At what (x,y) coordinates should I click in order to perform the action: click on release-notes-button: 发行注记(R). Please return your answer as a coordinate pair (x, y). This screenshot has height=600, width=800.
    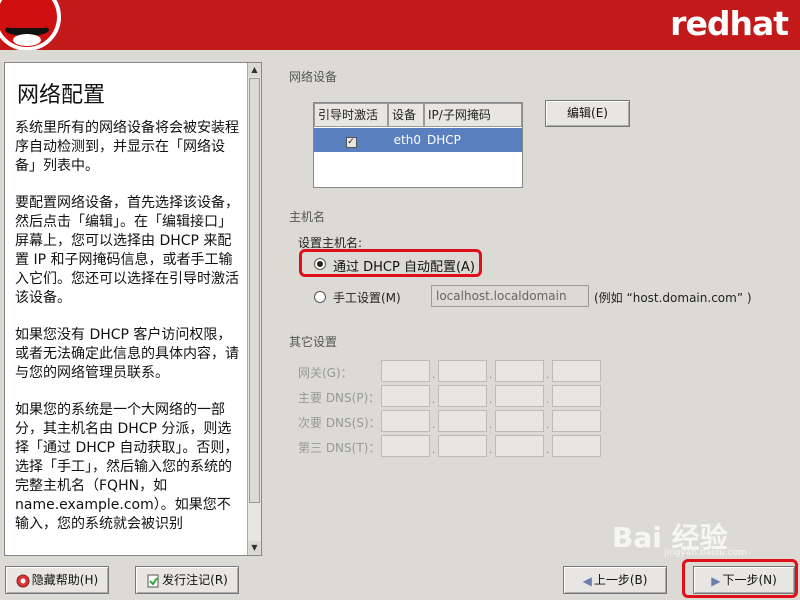
    Looking at the image, I should click on (187, 580).